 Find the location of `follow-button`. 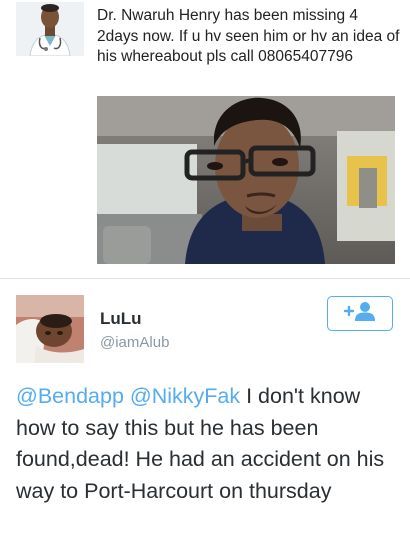

follow-button is located at coordinates (360, 313).